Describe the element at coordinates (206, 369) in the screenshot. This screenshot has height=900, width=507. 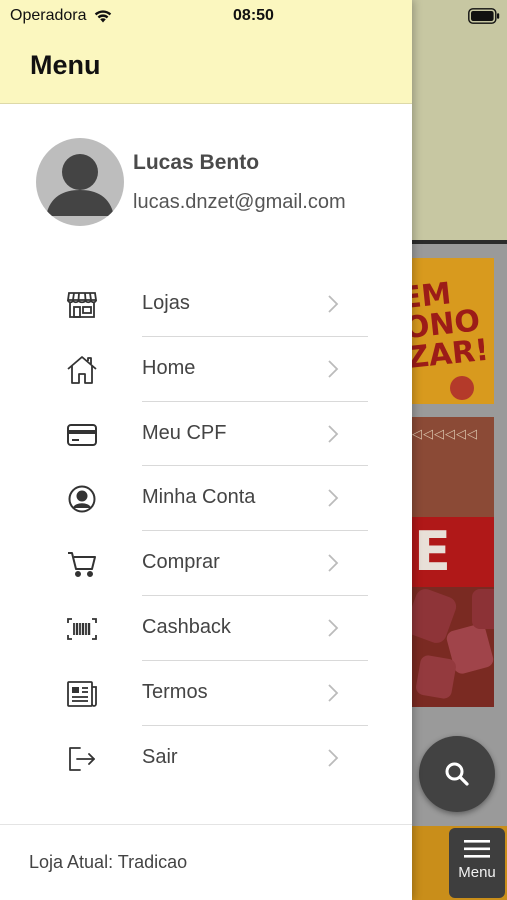
I see `menu-item-home: Home` at that location.